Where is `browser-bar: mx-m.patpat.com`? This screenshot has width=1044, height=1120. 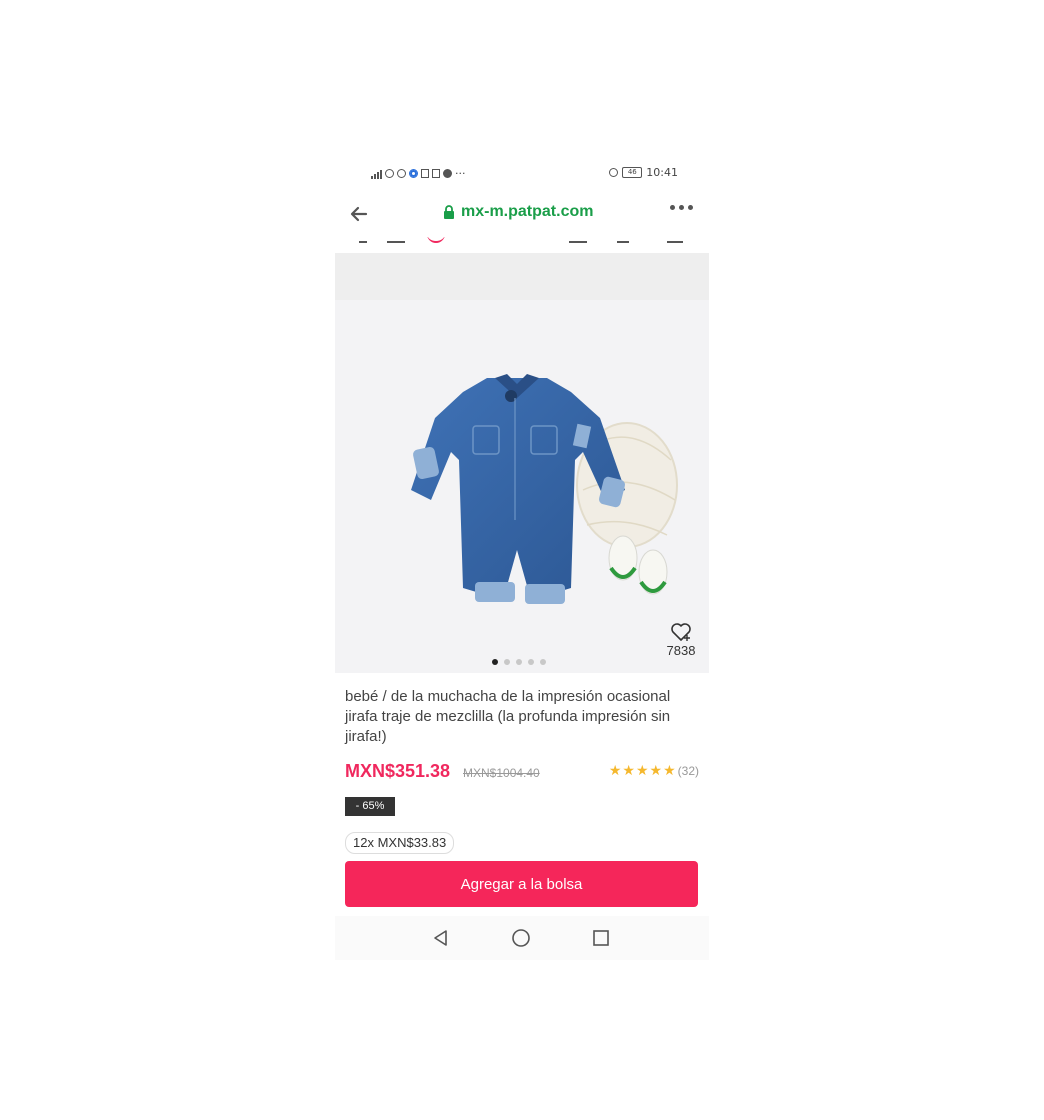
browser-bar: mx-m.patpat.com is located at coordinates (522, 214).